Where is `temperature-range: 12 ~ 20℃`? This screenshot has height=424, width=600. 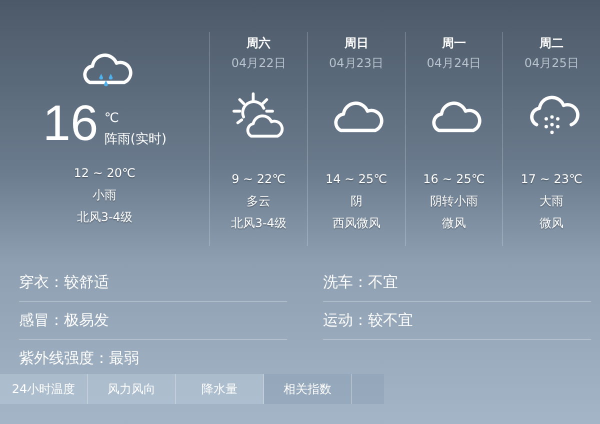
temperature-range: 12 ~ 20℃ is located at coordinates (105, 173).